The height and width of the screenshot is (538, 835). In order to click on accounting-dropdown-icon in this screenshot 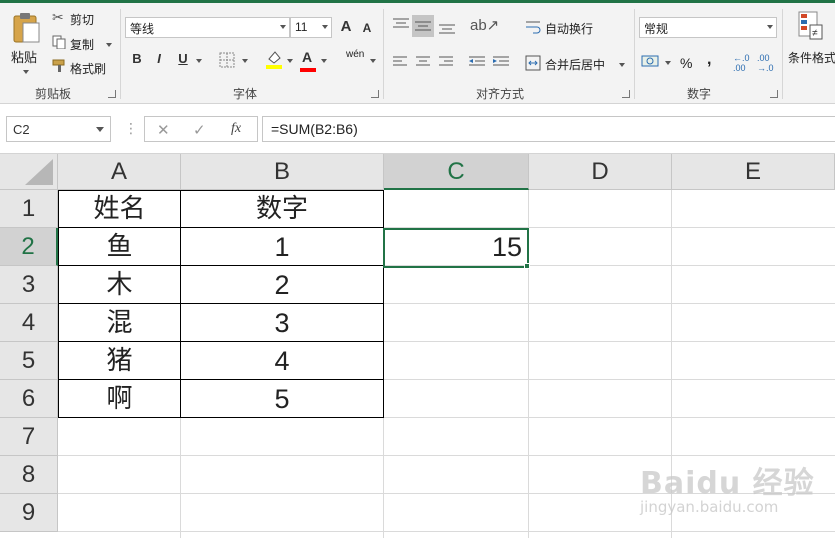, I will do `click(668, 63)`.